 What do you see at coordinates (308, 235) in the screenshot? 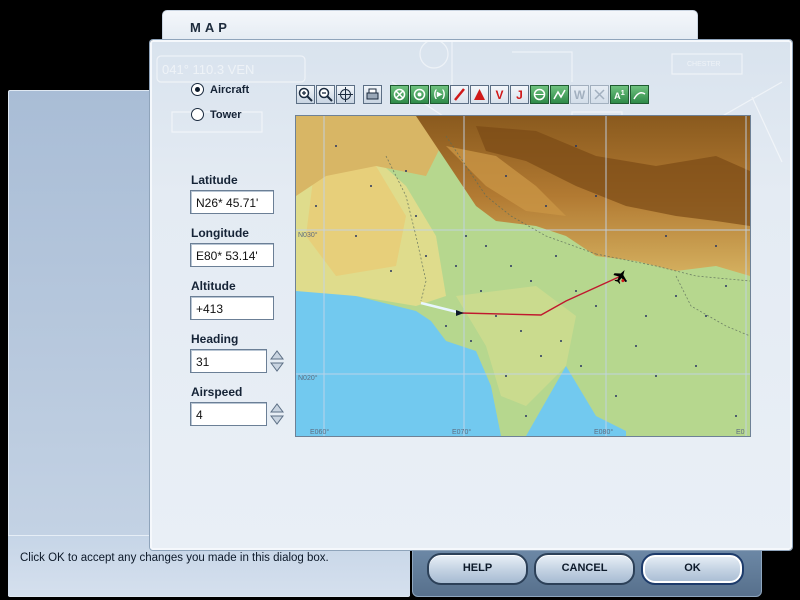
I see `grid-label-n030: N030°` at bounding box center [308, 235].